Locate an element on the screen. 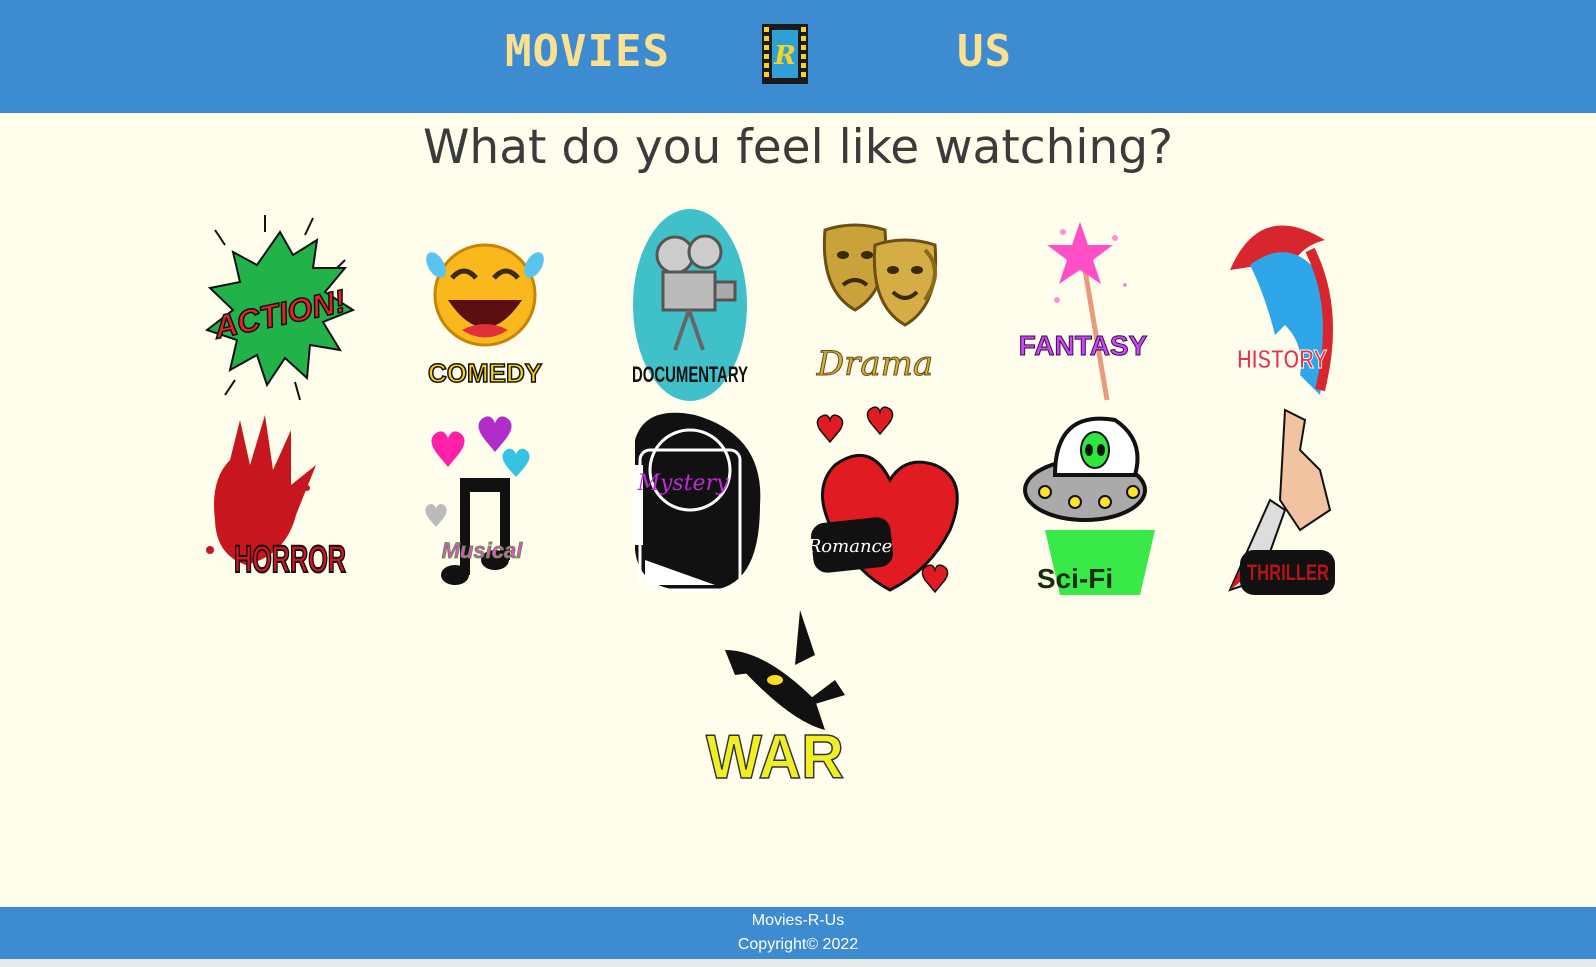 Image resolution: width=1596 pixels, height=967 pixels. genre-label: Romance is located at coordinates (850, 546).